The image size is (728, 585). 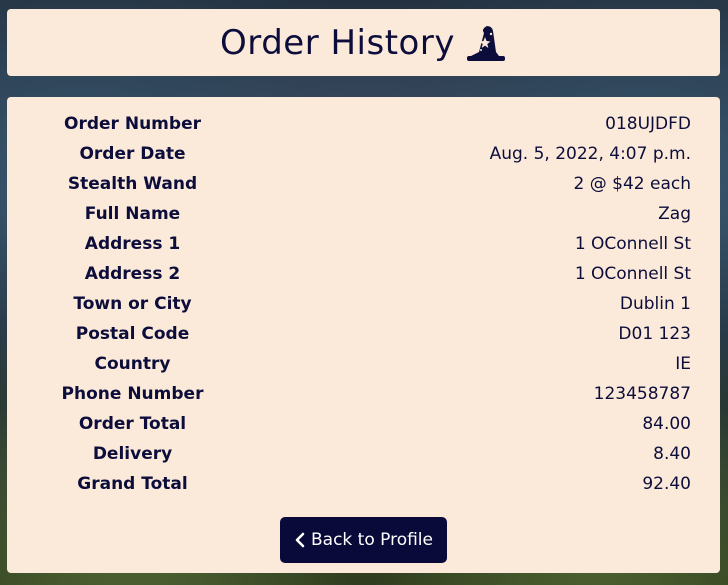 What do you see at coordinates (363, 274) in the screenshot?
I see `detail-row-address-2: Address 2 1 OConnell St` at bounding box center [363, 274].